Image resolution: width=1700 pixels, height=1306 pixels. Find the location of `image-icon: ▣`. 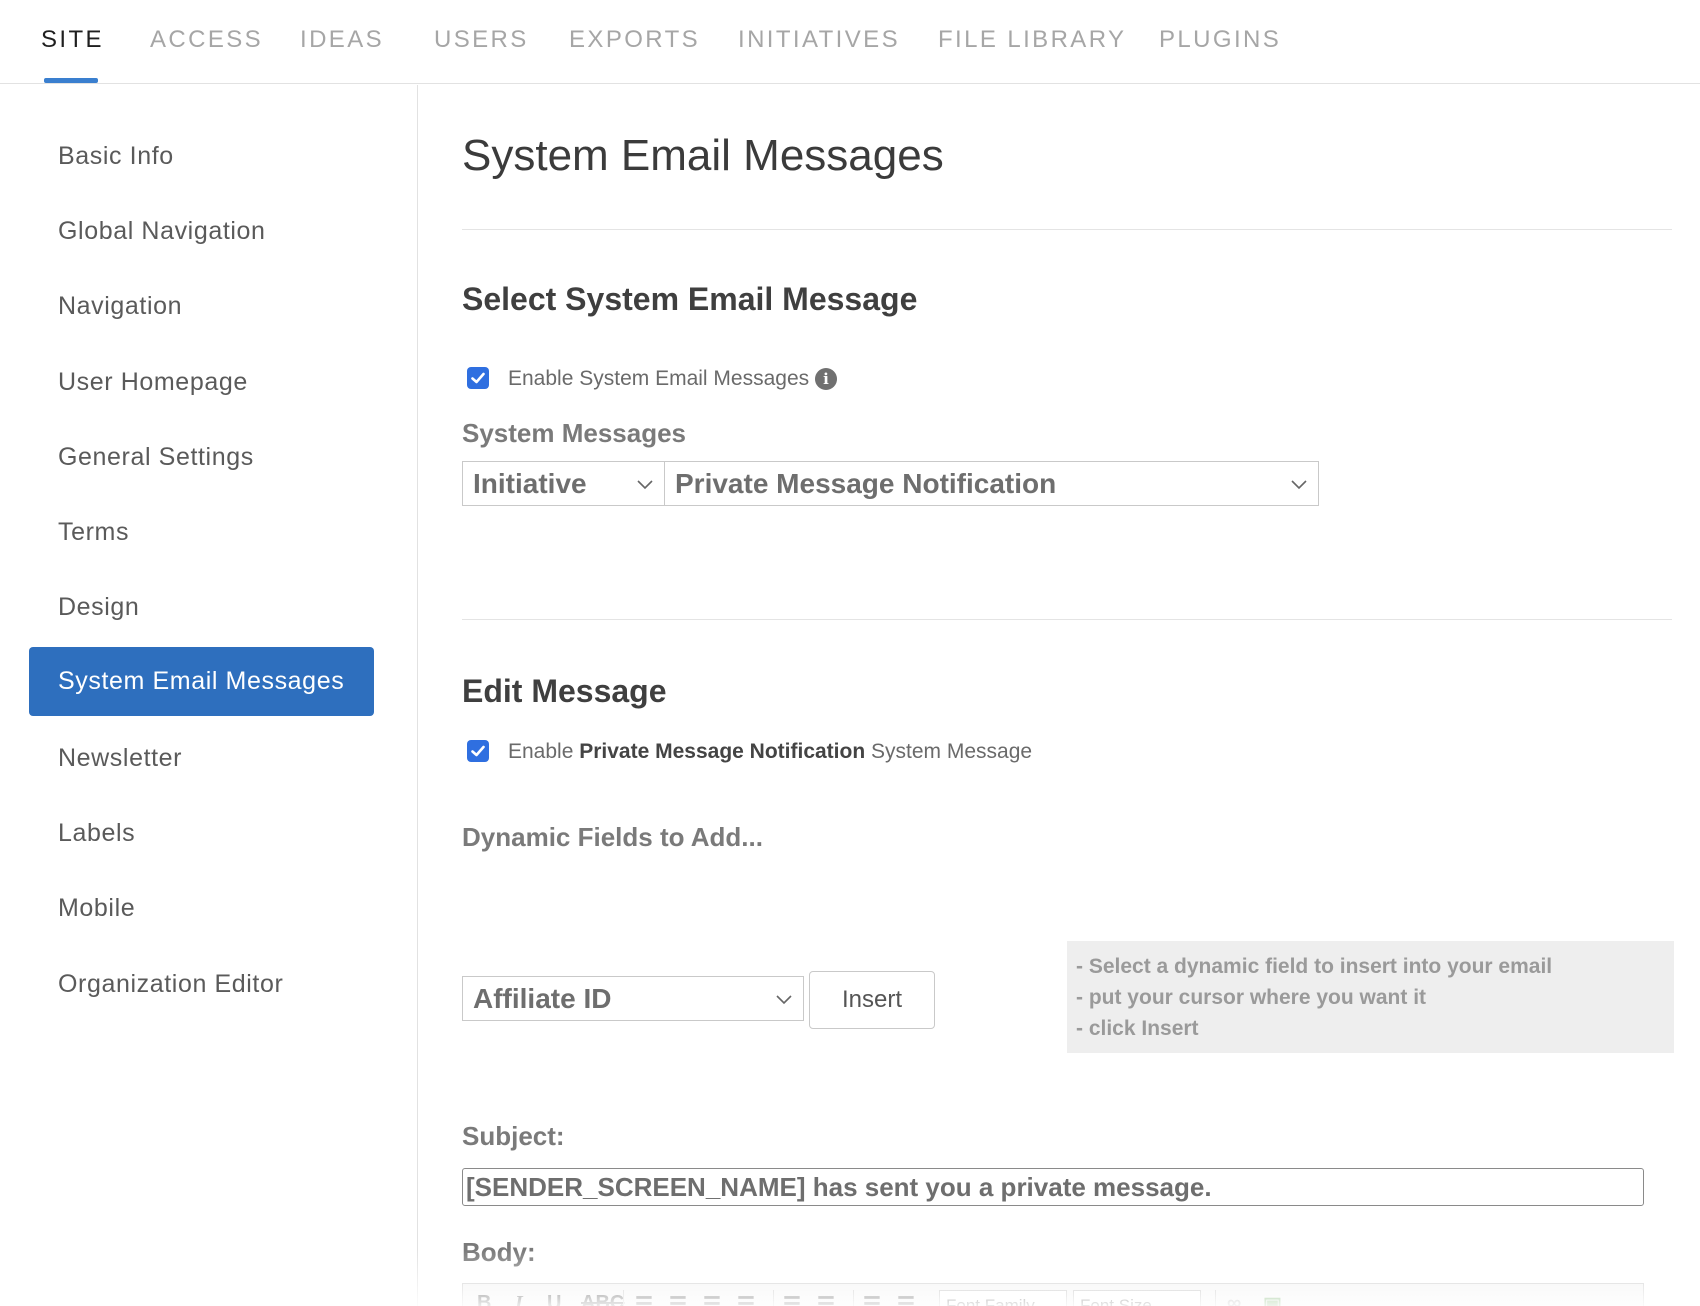

image-icon: ▣ is located at coordinates (1272, 1299).